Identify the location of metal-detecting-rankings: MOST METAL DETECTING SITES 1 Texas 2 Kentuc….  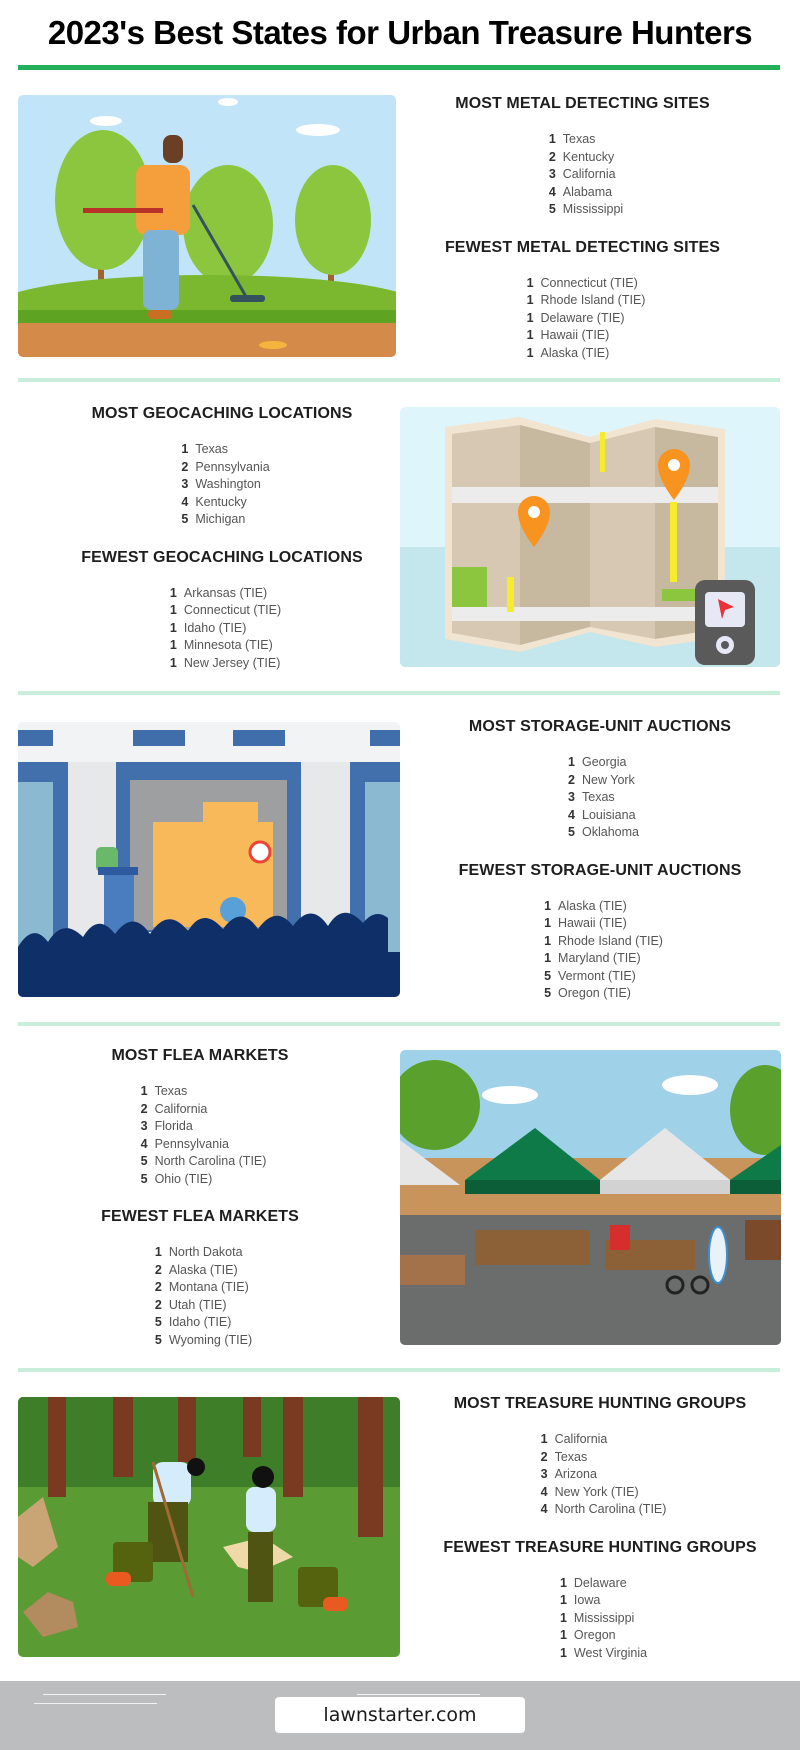
(582, 238).